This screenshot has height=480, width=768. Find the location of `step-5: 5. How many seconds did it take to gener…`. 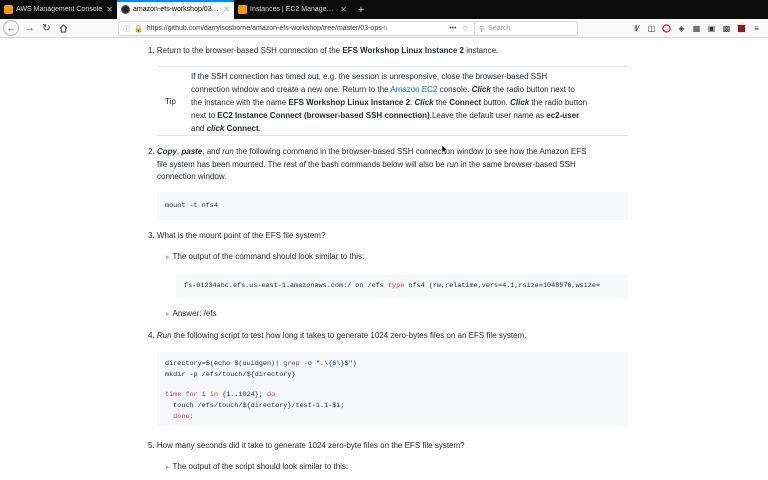

step-5: 5. How many seconds did it take to gener… is located at coordinates (306, 445).